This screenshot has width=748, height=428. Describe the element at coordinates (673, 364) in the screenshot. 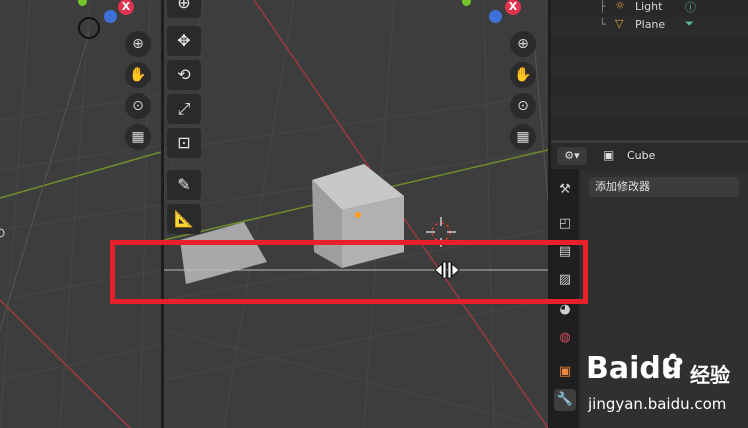

I see `paw-icon: ✿` at that location.